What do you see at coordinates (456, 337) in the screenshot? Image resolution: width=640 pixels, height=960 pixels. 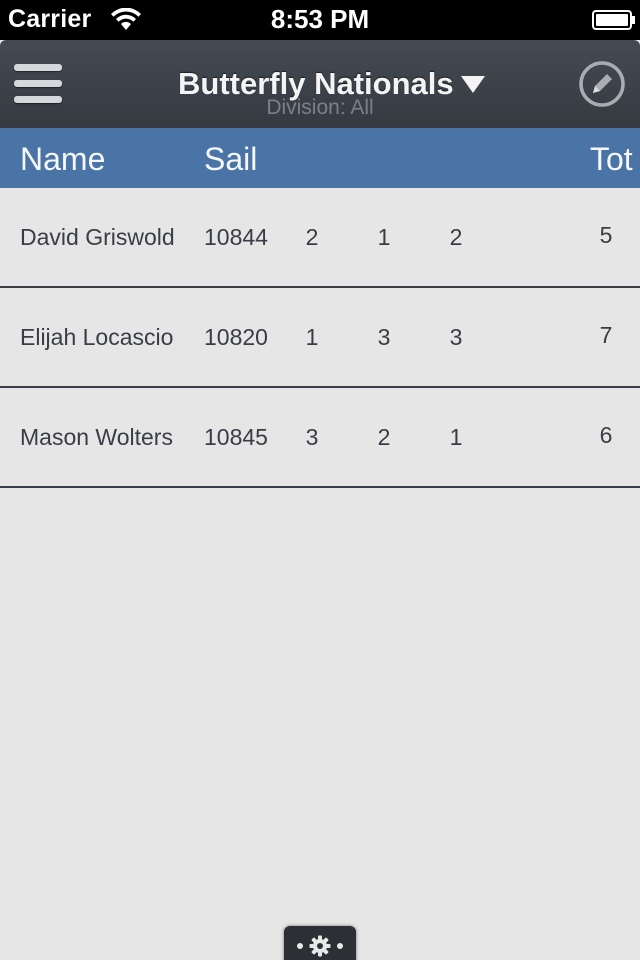 I see `row-race-3-score: 3` at bounding box center [456, 337].